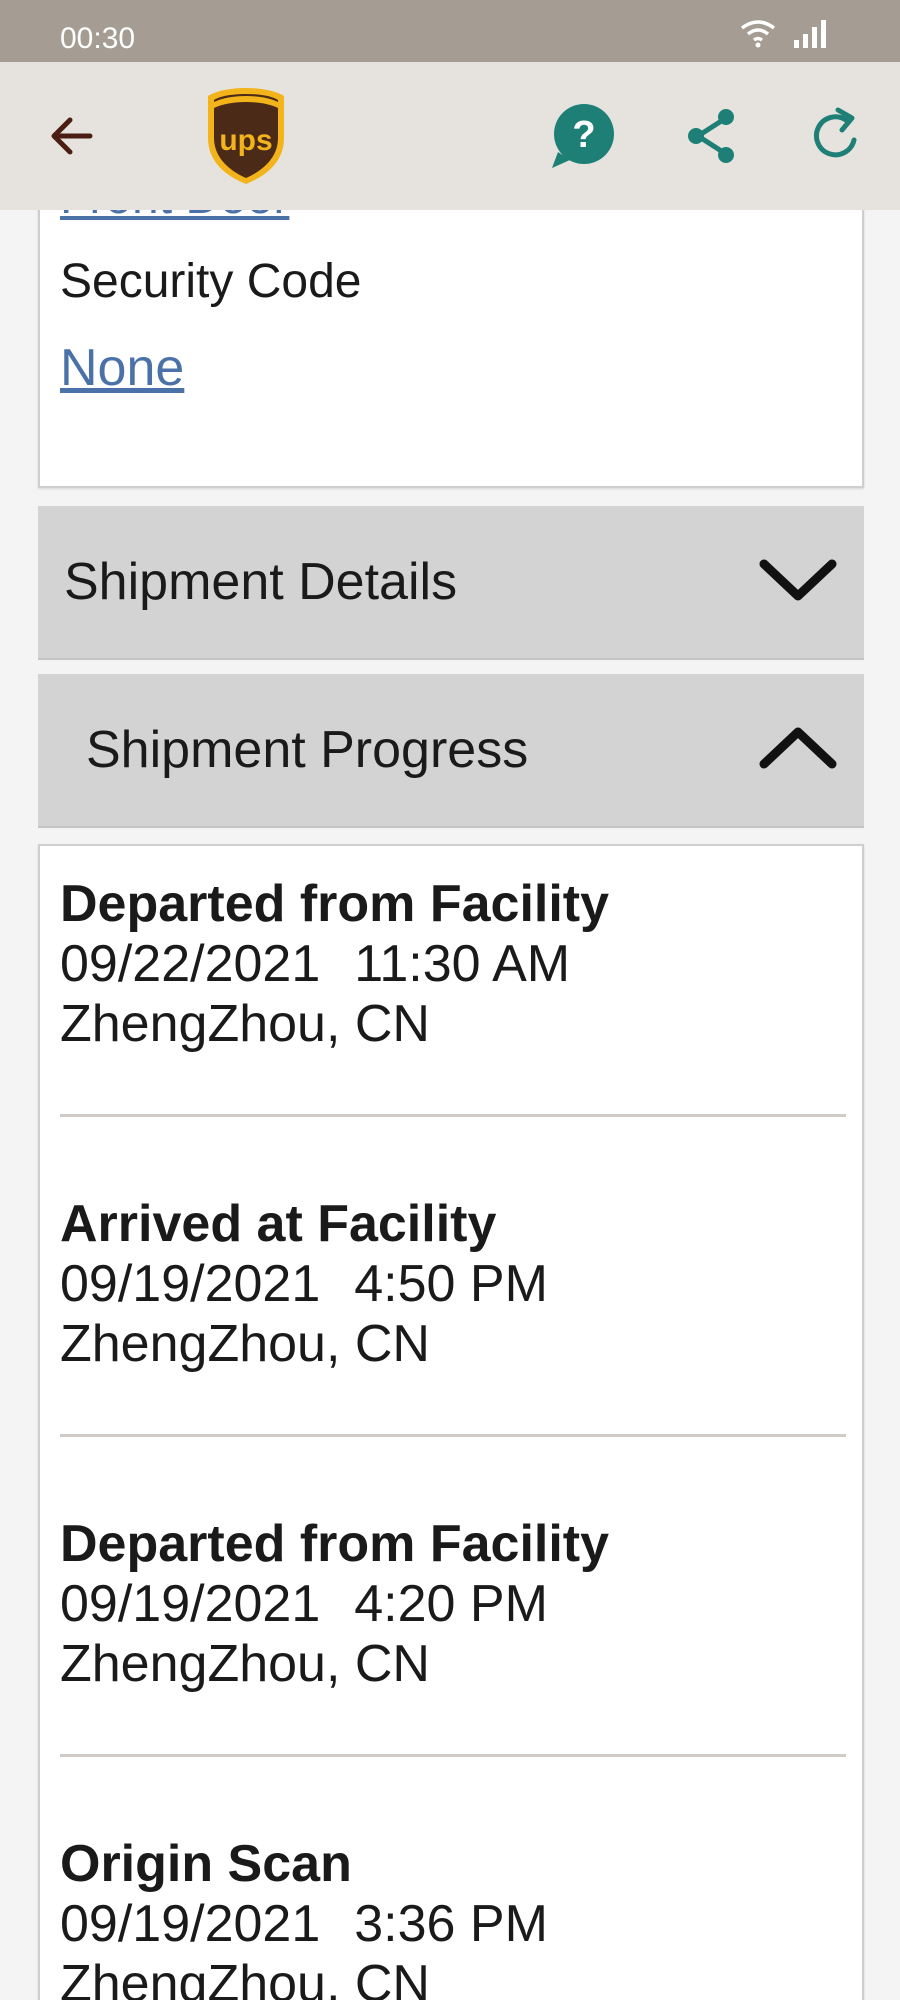 This screenshot has height=2000, width=900. What do you see at coordinates (122, 368) in the screenshot?
I see `security-code-link: None` at bounding box center [122, 368].